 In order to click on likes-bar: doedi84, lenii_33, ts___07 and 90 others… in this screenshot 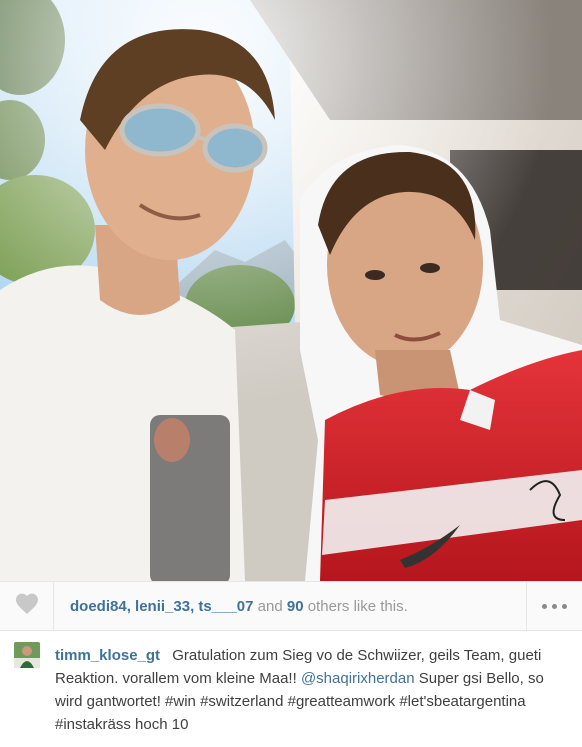, I will do `click(291, 606)`.